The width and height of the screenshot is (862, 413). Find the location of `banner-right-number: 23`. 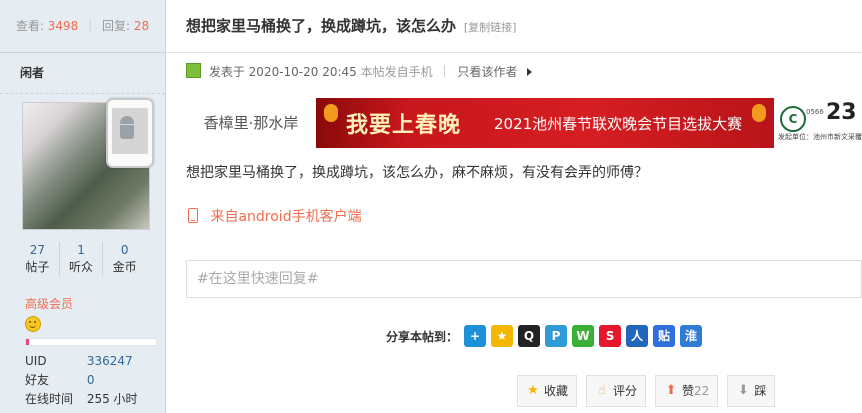

banner-right-number: 23 is located at coordinates (841, 112).